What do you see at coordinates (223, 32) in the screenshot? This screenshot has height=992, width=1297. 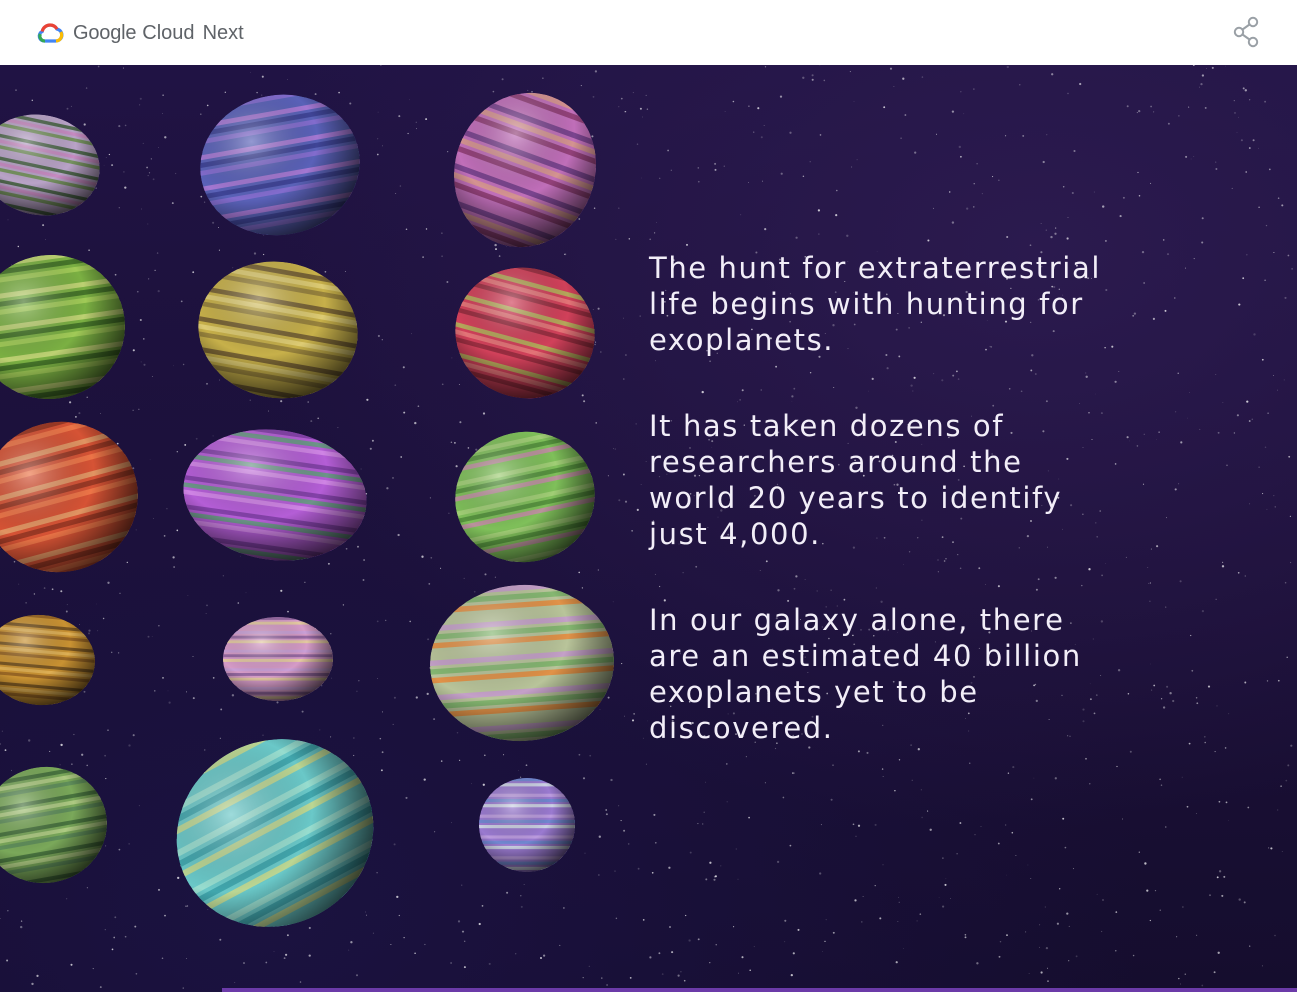 I see `brand-next: Next` at bounding box center [223, 32].